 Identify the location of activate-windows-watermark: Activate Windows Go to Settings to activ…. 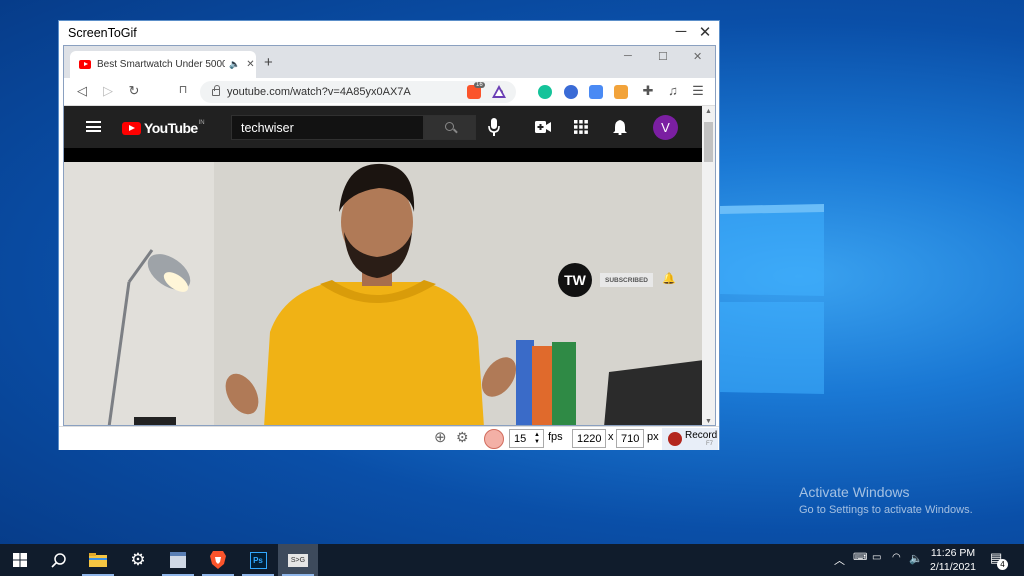
(886, 500).